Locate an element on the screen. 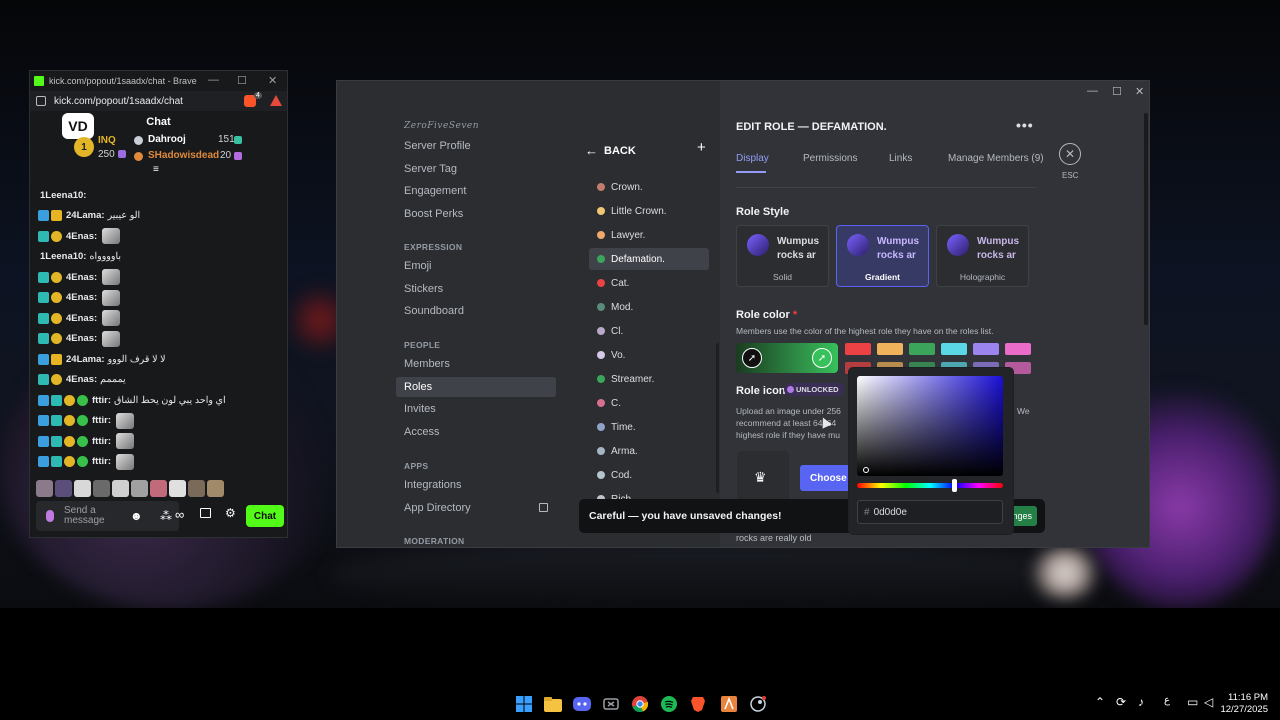 This screenshot has width=1280, height=720. role-item: C. is located at coordinates (649, 403).